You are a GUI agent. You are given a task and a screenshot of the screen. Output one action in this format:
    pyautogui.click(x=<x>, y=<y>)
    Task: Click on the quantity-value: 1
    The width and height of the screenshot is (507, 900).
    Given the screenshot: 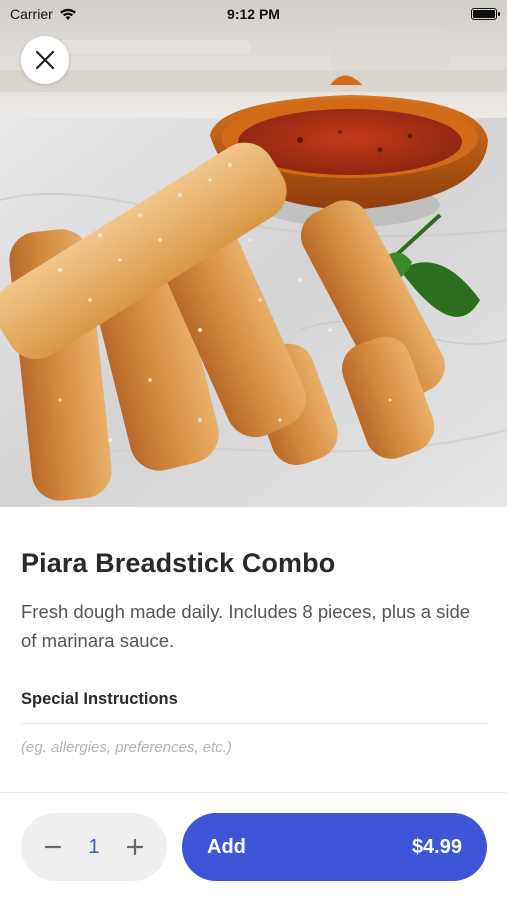 What is the action you would take?
    pyautogui.click(x=94, y=846)
    